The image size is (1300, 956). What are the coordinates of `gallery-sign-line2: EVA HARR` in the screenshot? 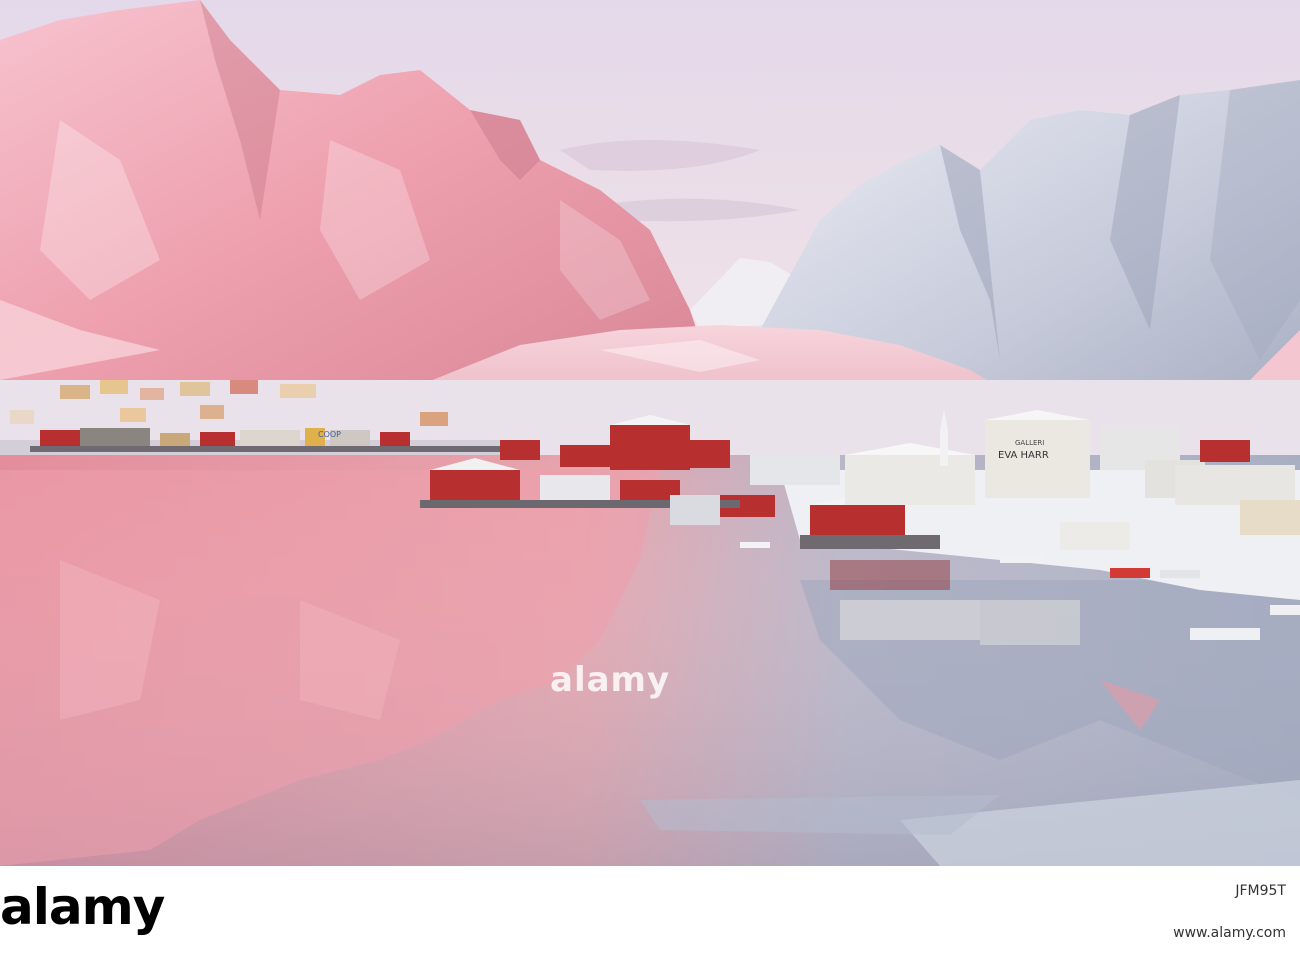 It's located at (1023, 455).